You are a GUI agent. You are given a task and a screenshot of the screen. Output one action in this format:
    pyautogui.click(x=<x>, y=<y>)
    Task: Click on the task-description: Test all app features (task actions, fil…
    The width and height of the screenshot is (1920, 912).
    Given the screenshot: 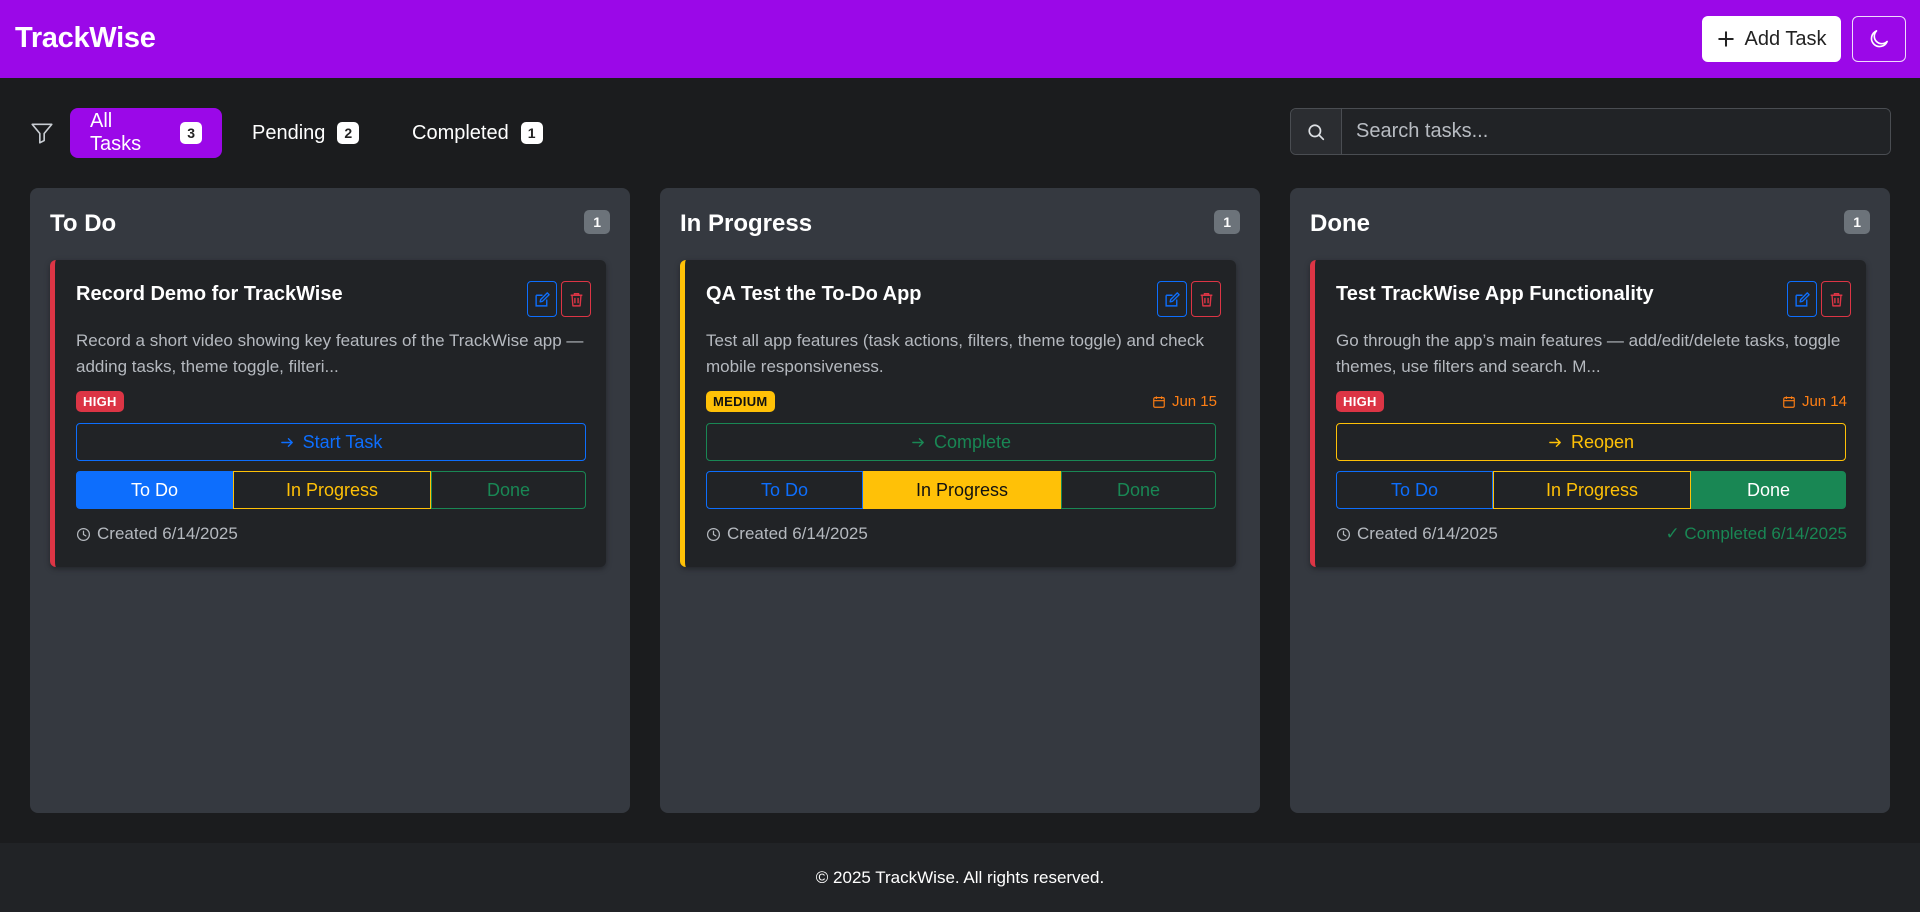 What is the action you would take?
    pyautogui.click(x=955, y=353)
    